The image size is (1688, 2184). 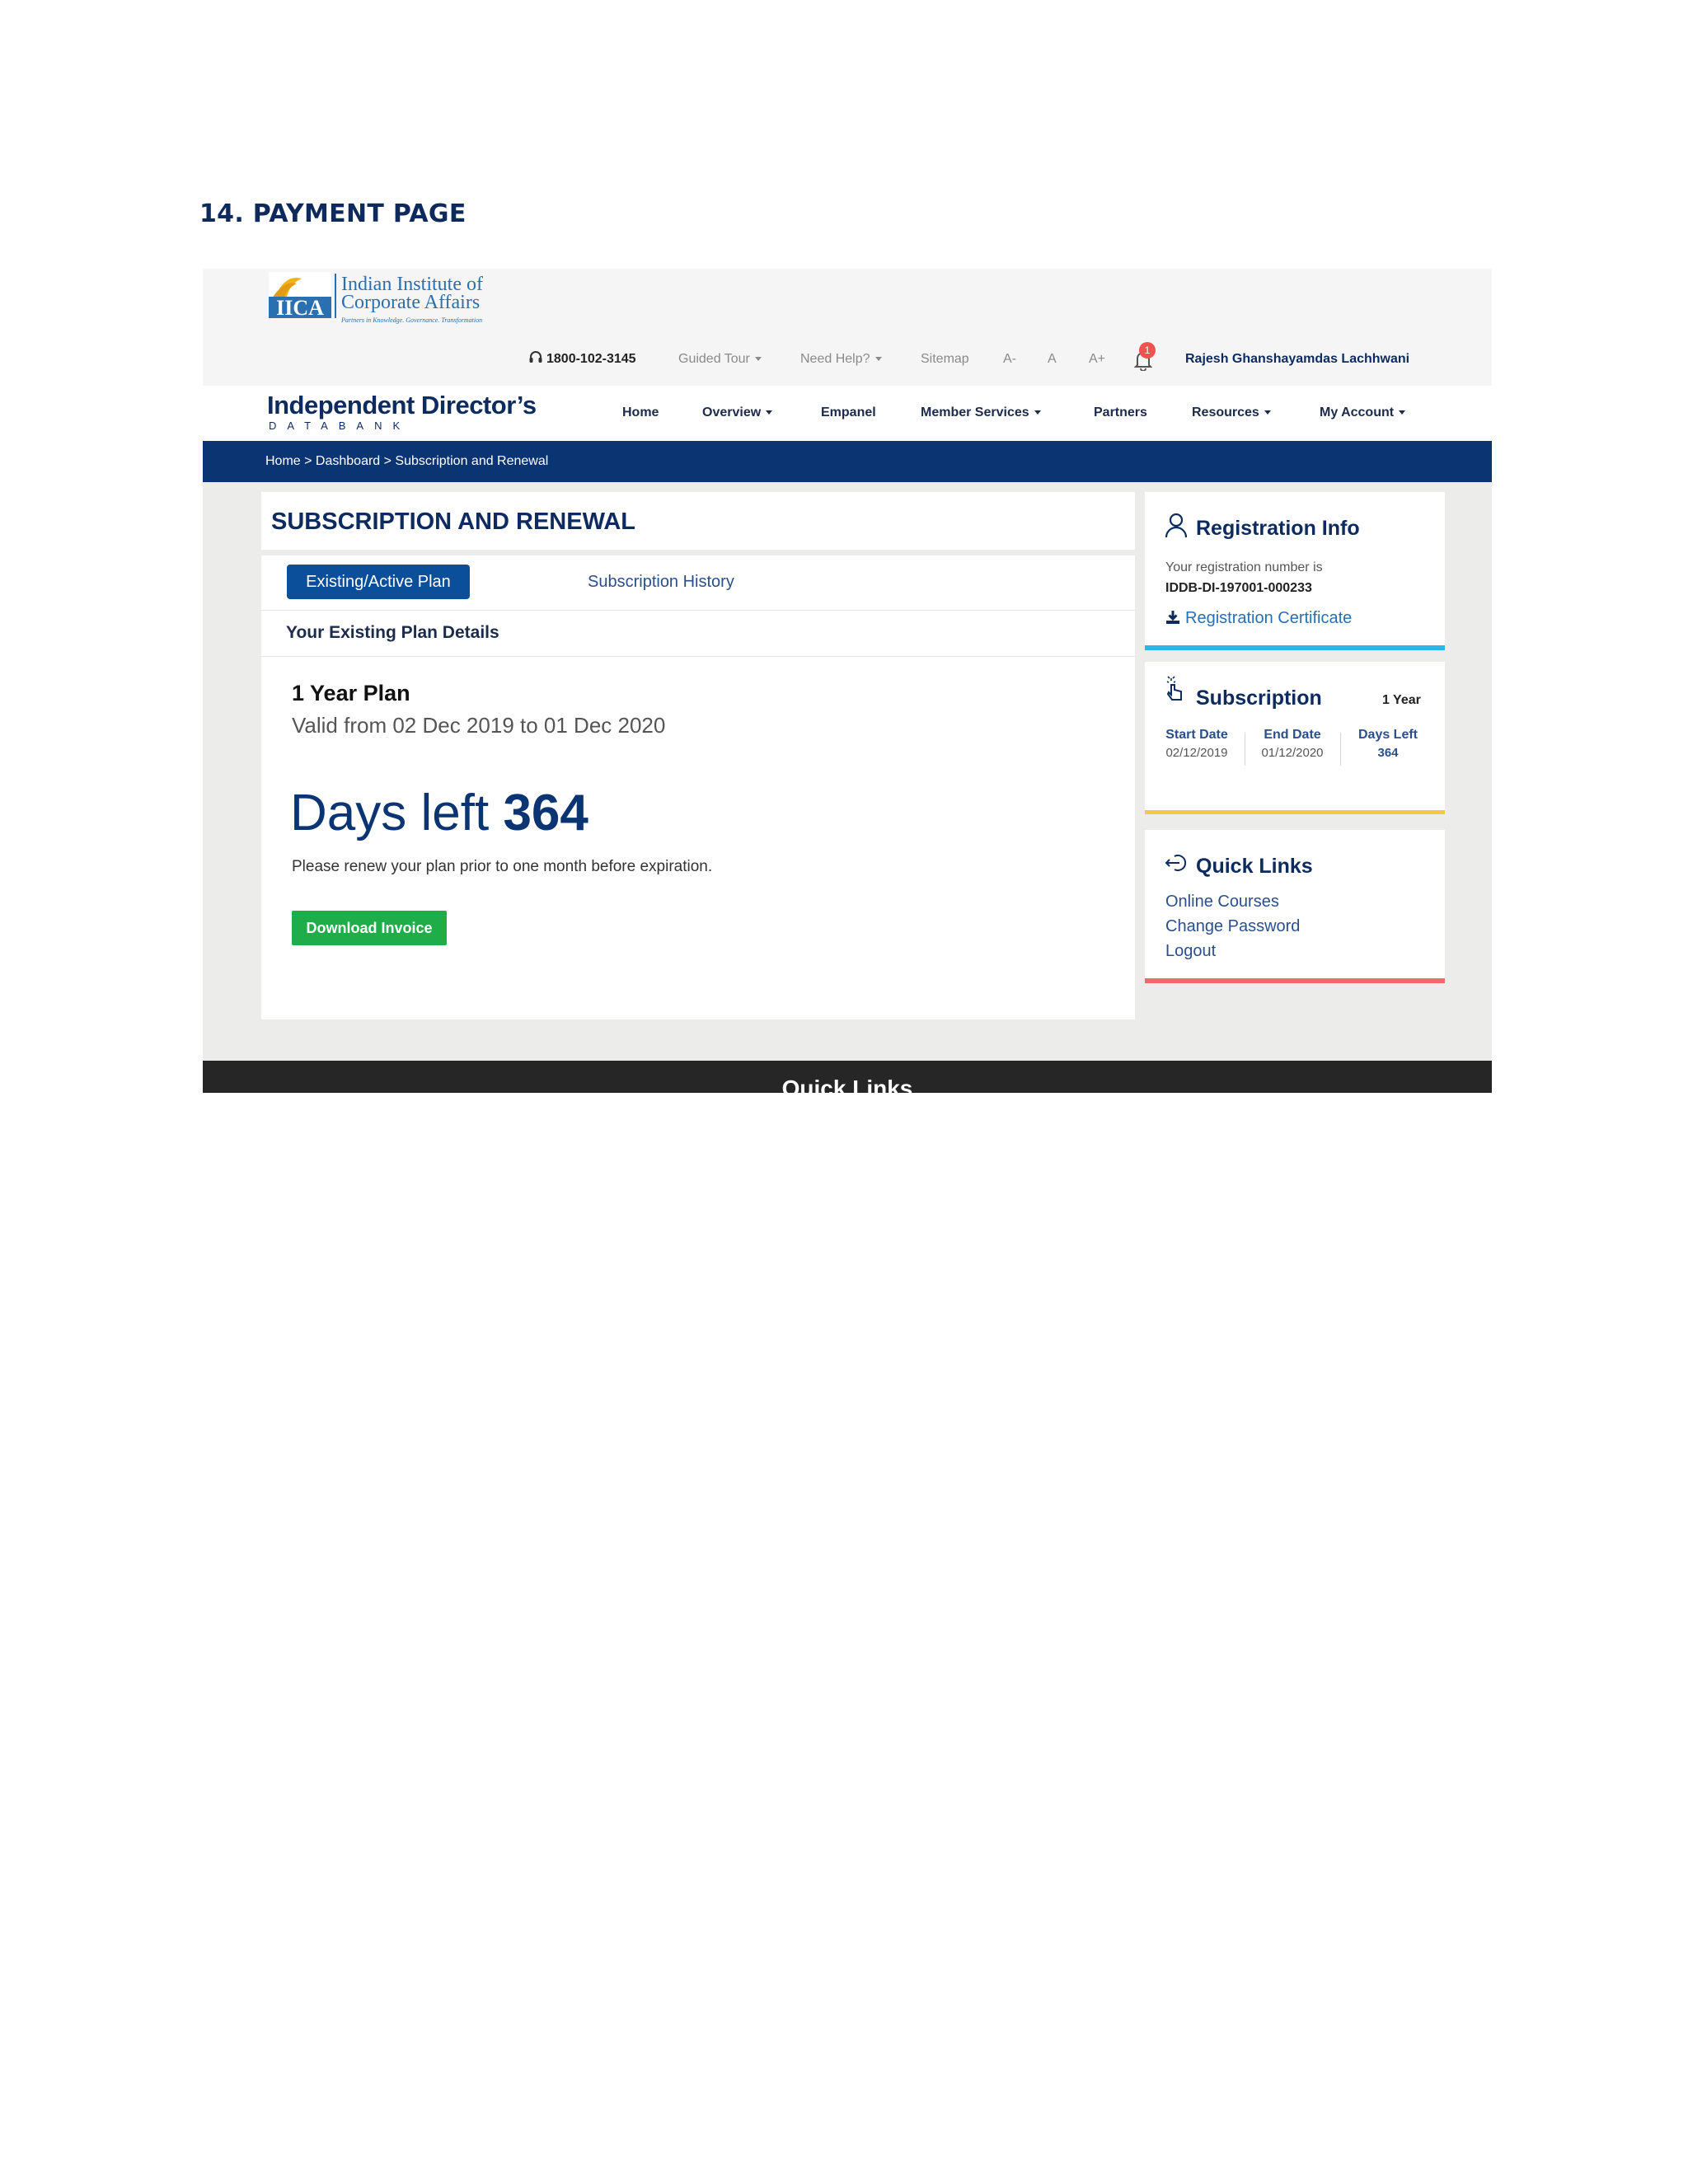 I want to click on plan-name: 1 Year Plan, so click(x=351, y=693).